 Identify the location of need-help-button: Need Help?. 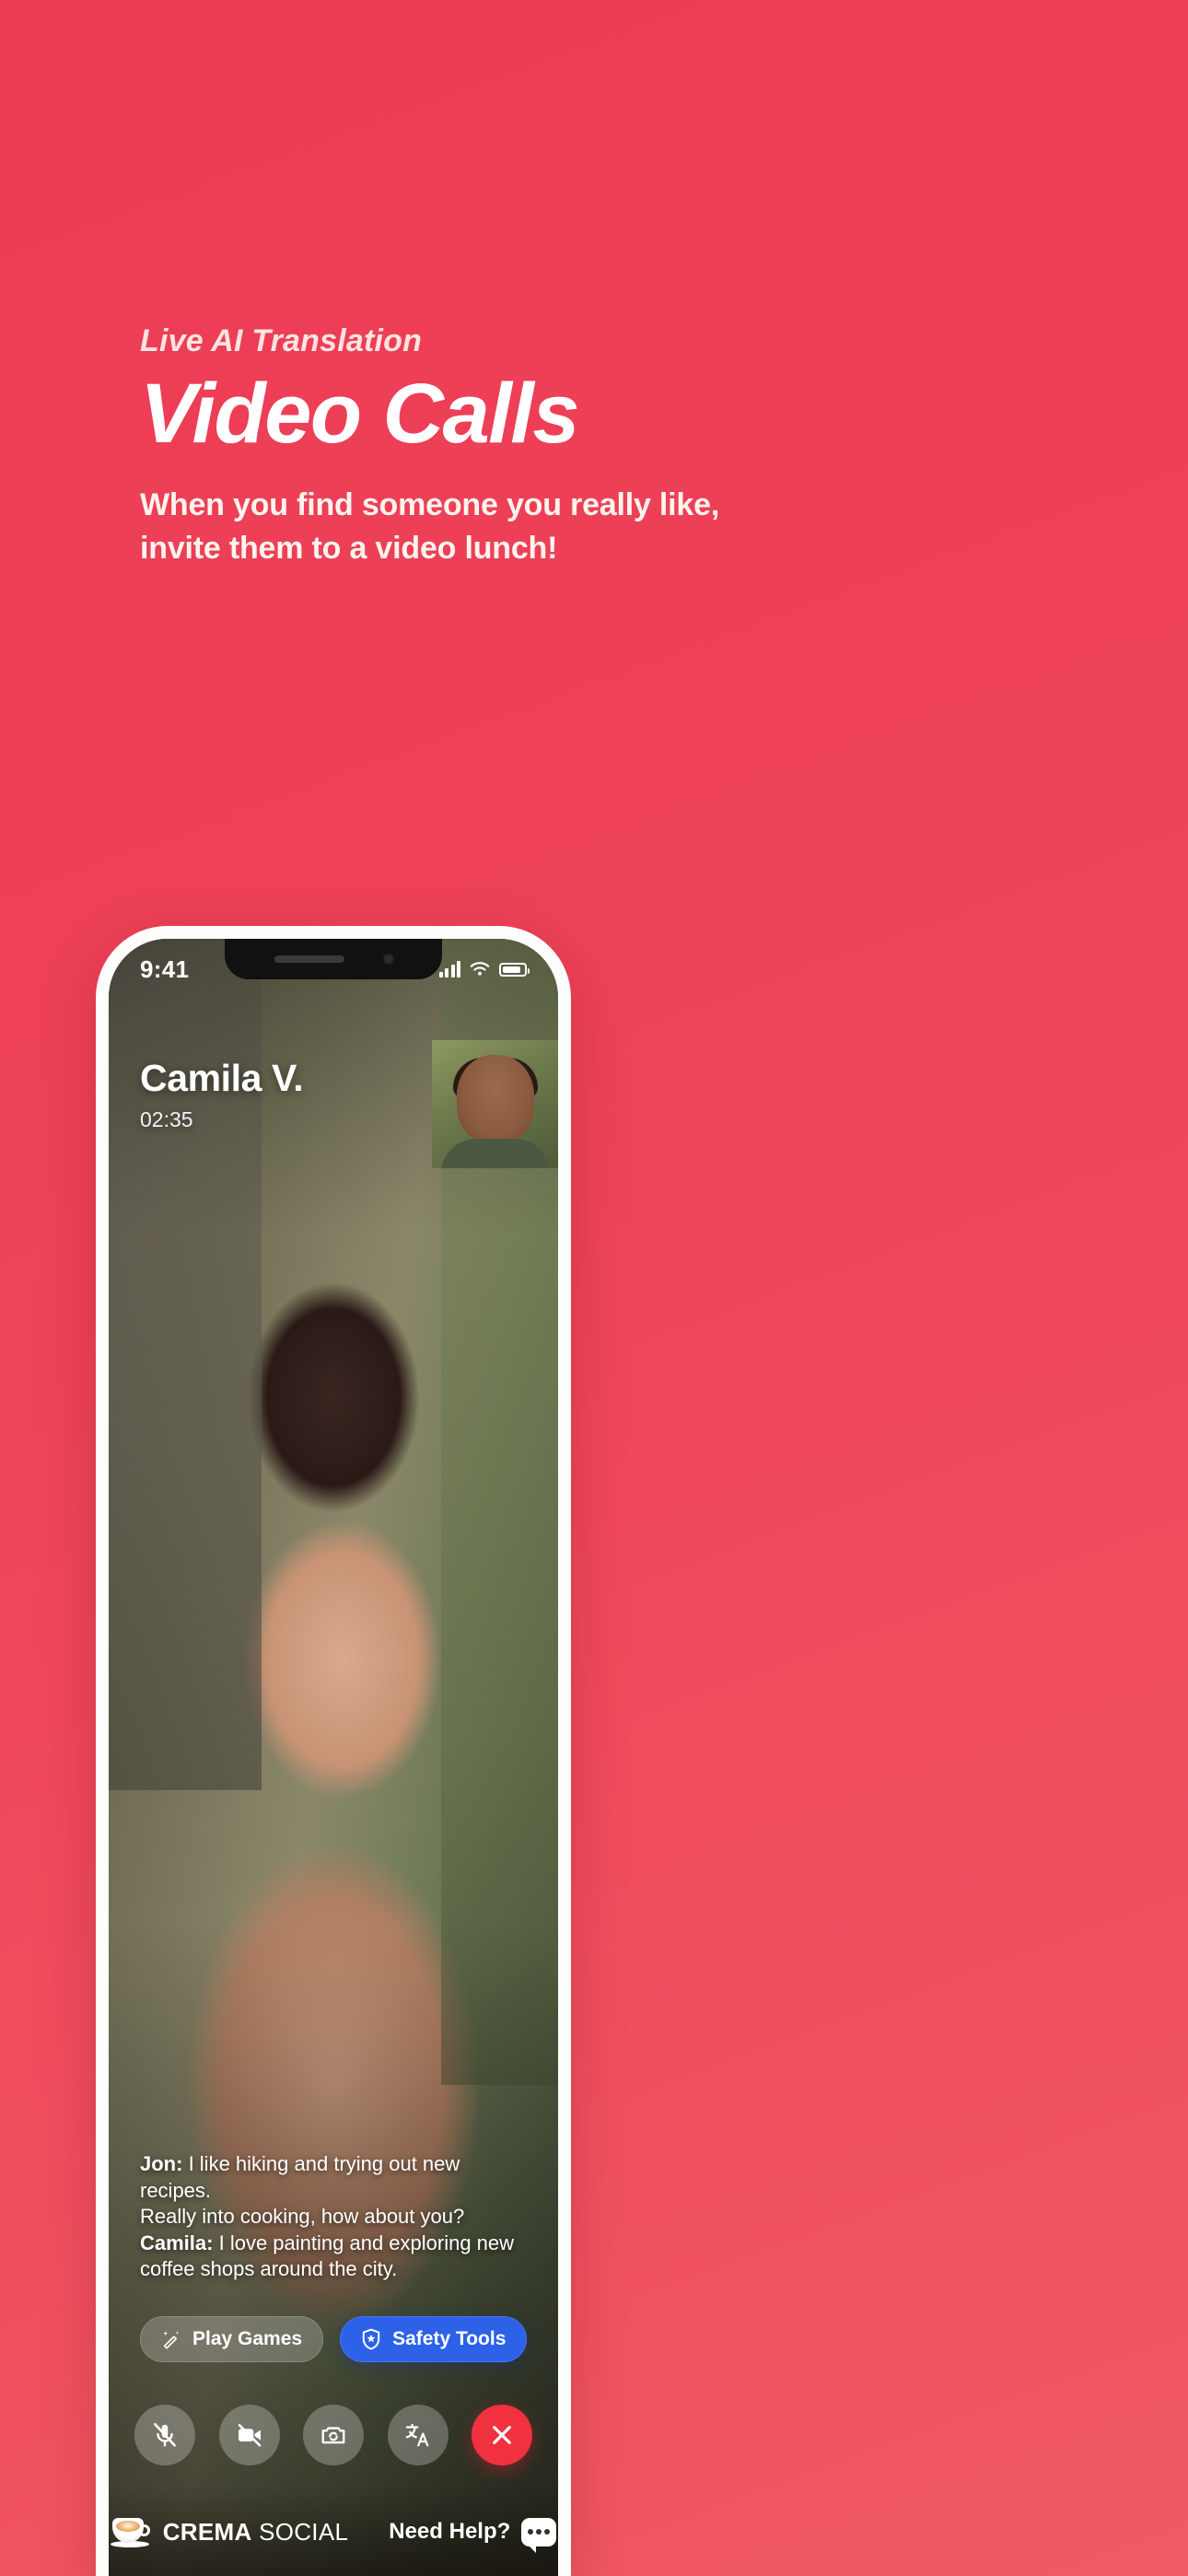
(473, 2535).